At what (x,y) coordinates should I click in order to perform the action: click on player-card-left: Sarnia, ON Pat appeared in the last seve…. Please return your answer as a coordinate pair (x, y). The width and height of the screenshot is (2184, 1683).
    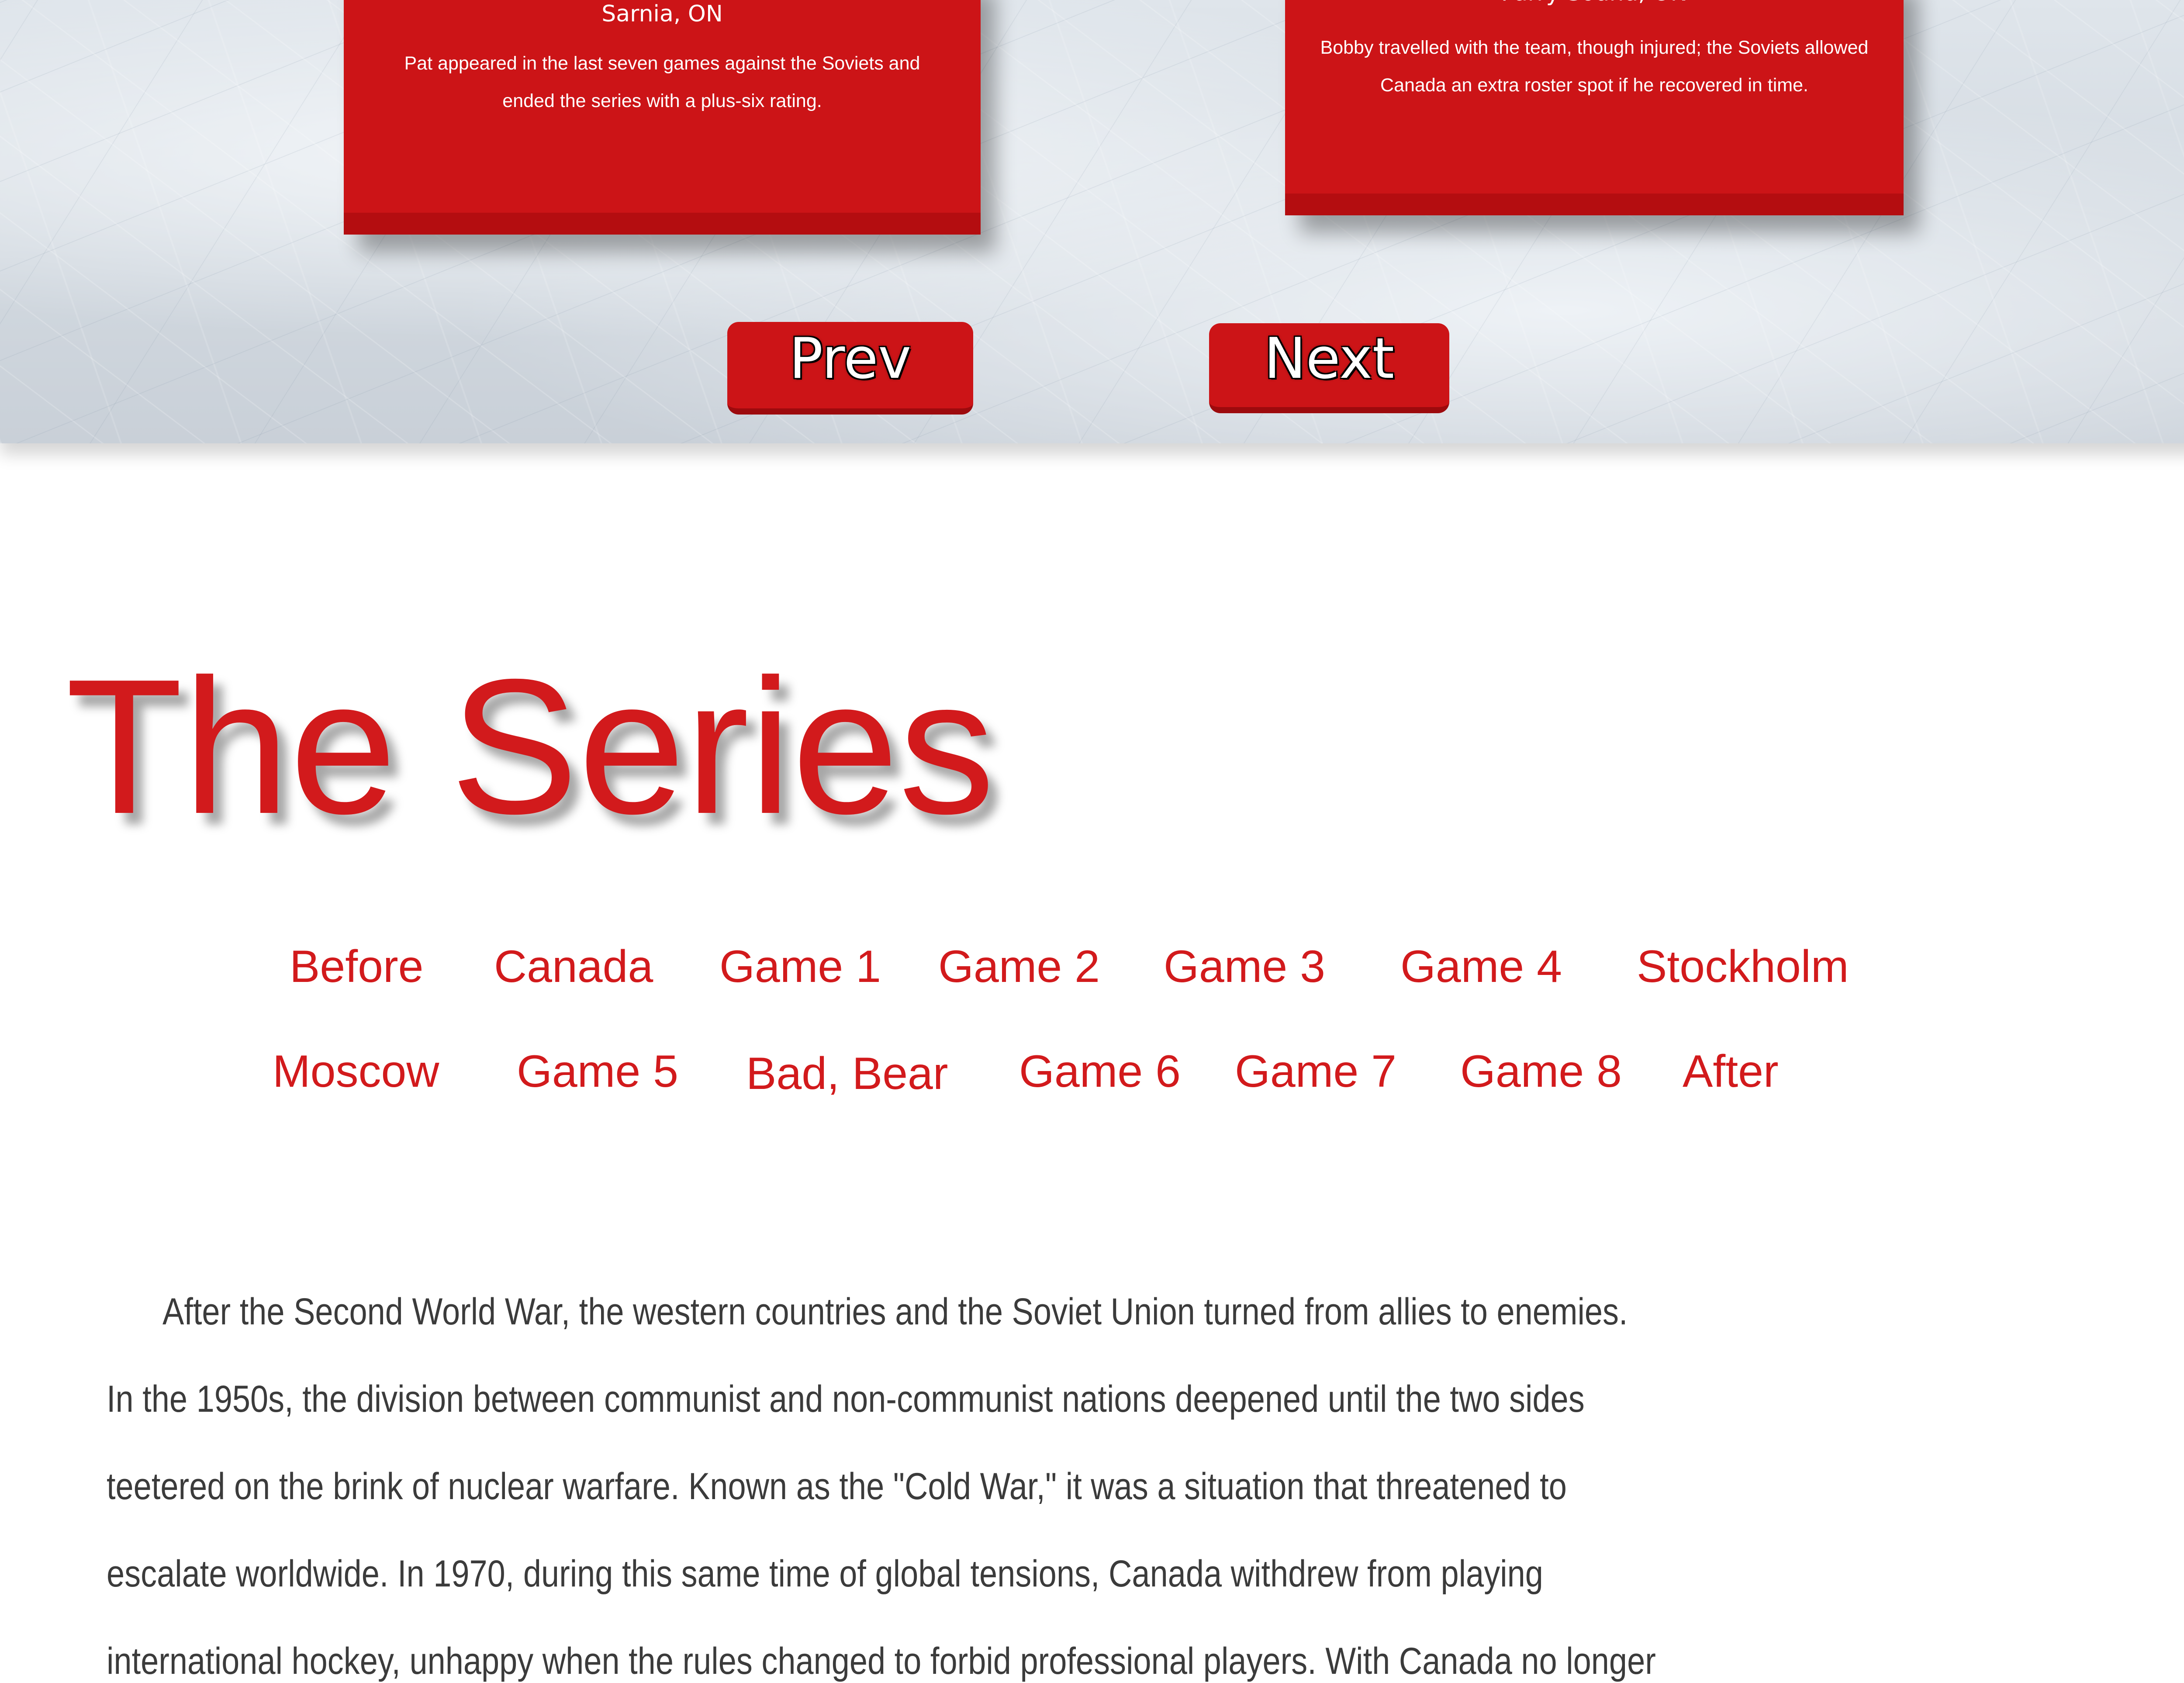
    Looking at the image, I should click on (662, 117).